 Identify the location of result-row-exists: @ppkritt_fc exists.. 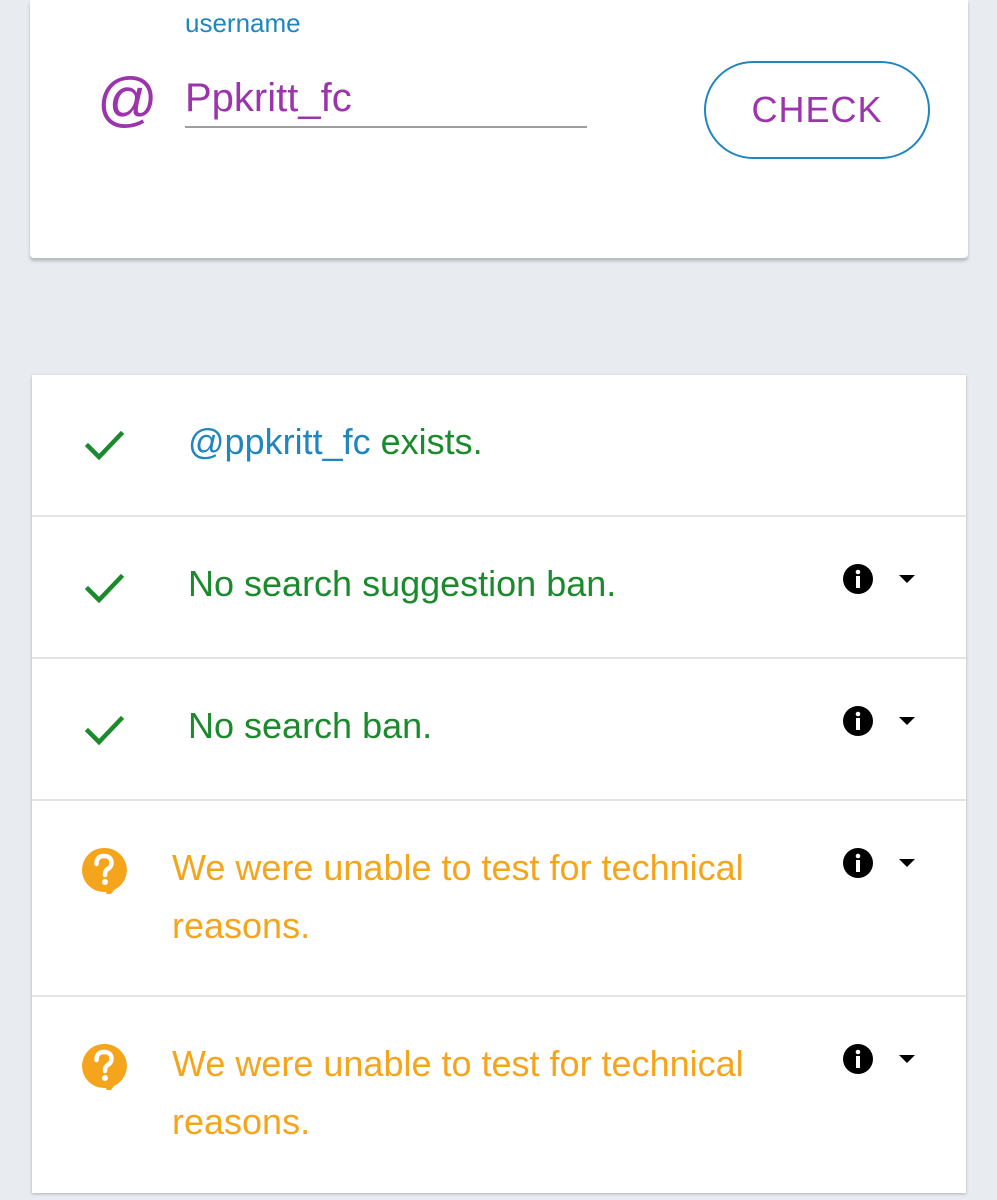
(499, 446).